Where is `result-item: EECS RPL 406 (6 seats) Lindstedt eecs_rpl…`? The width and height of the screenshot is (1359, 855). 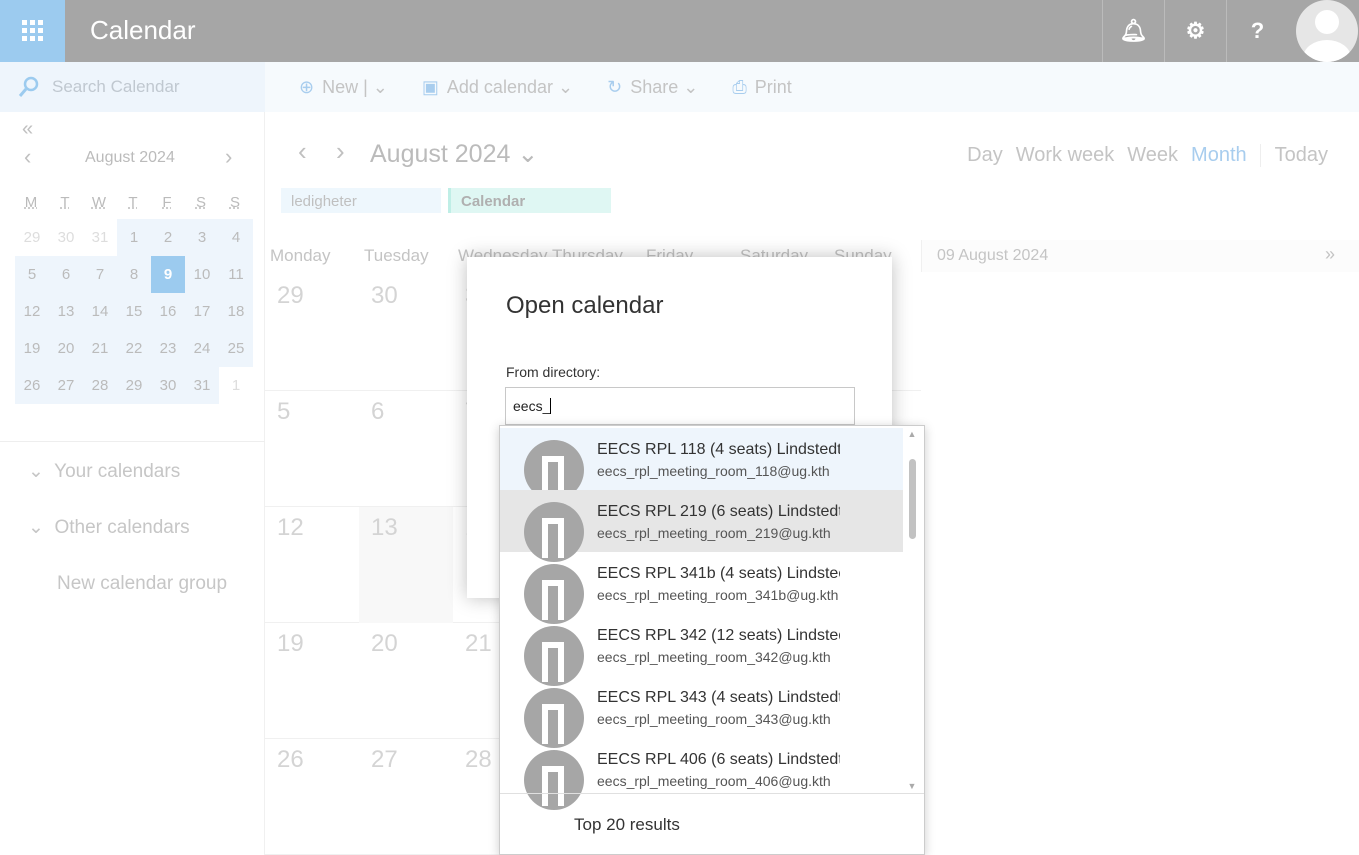
result-item: EECS RPL 406 (6 seats) Lindstedt eecs_rpl… is located at coordinates (701, 774).